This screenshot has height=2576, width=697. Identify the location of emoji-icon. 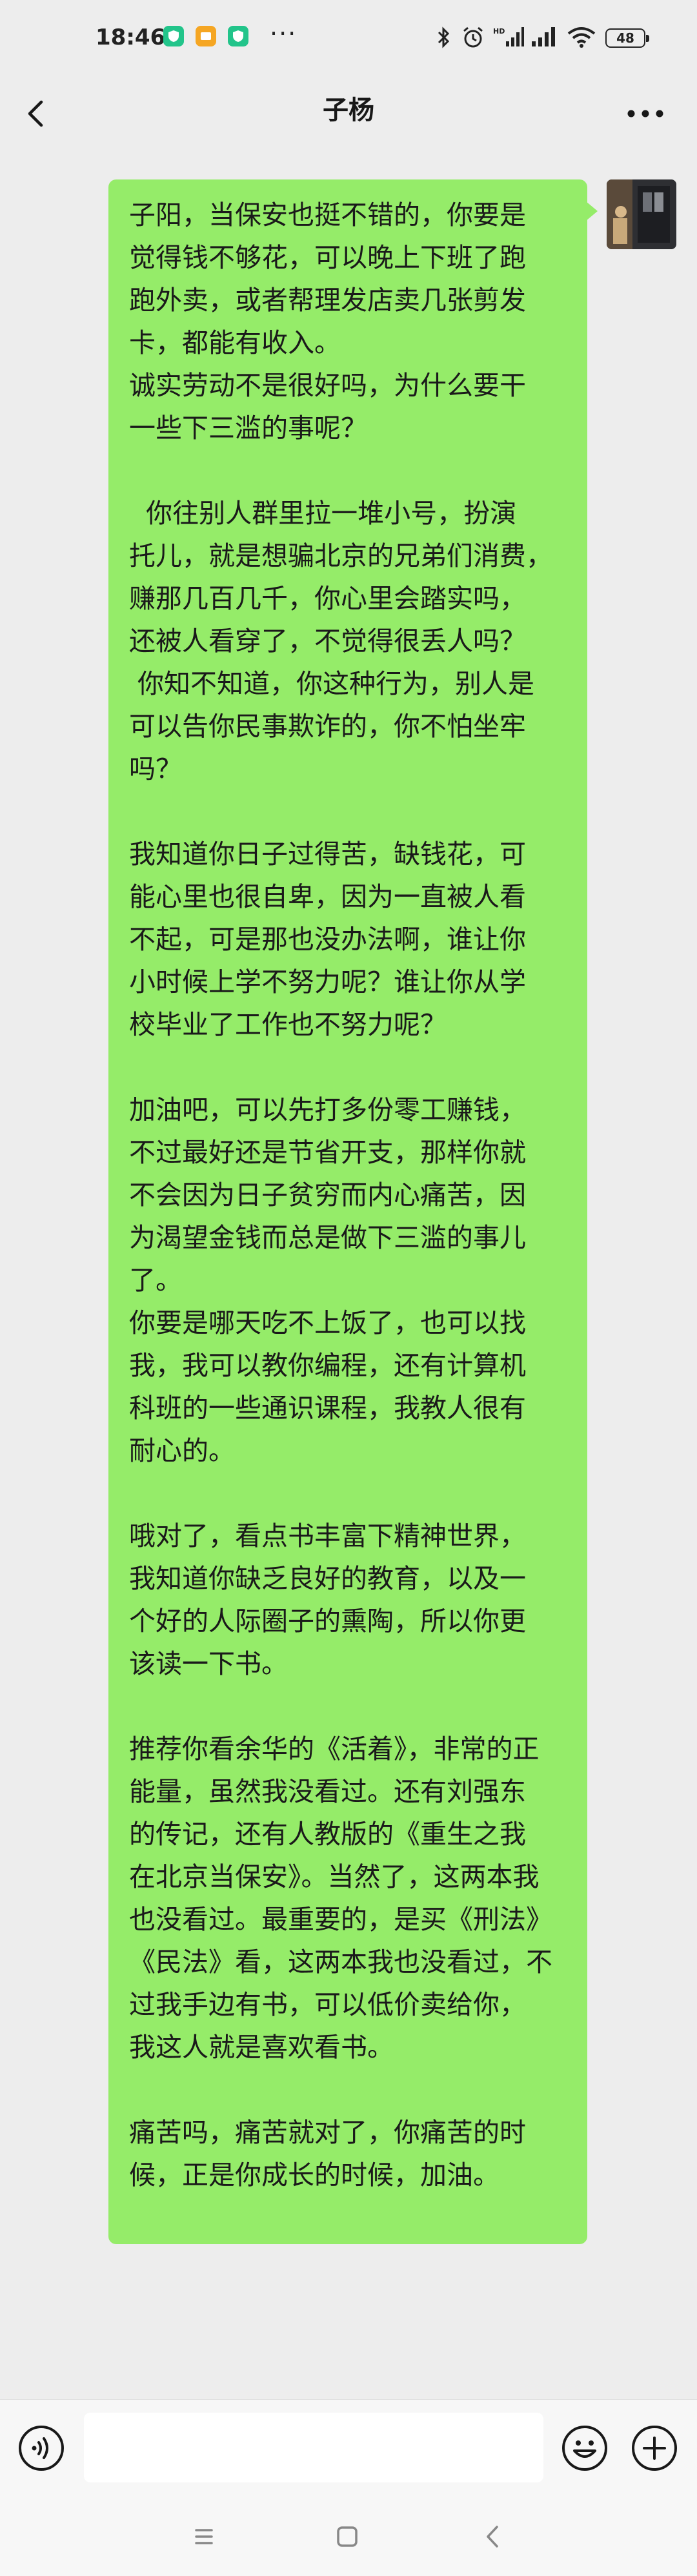
(584, 2448).